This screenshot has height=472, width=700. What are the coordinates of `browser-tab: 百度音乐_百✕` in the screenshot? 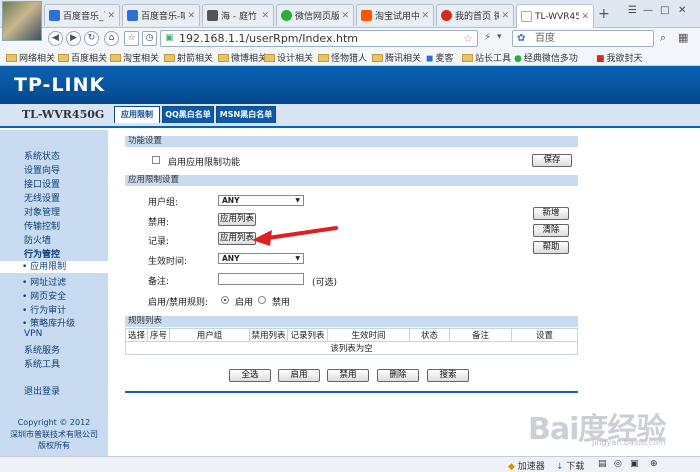 It's located at (82, 15).